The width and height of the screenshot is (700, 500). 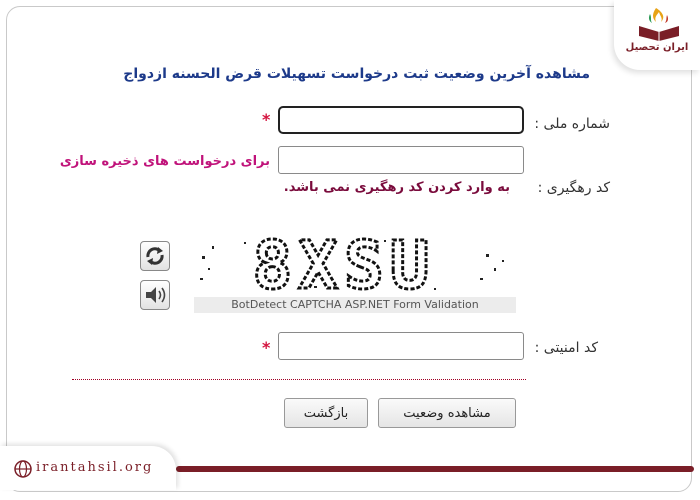 I want to click on captcha-graphic: 8XSU, so click(x=352, y=265).